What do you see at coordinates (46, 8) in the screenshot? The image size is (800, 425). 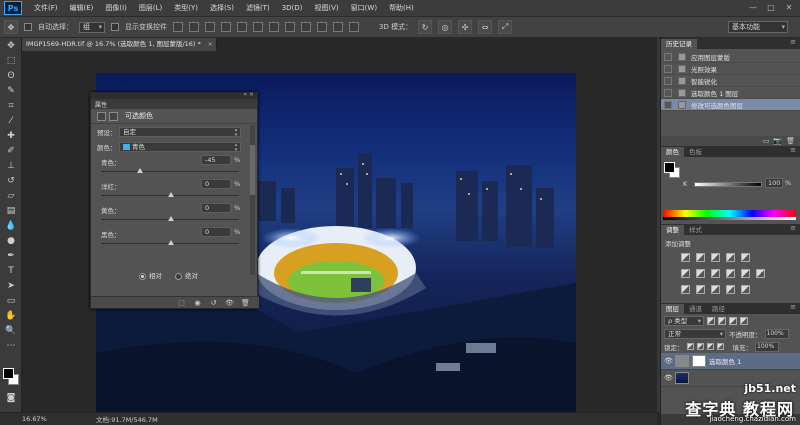 I see `menu-file: 文件(F)` at bounding box center [46, 8].